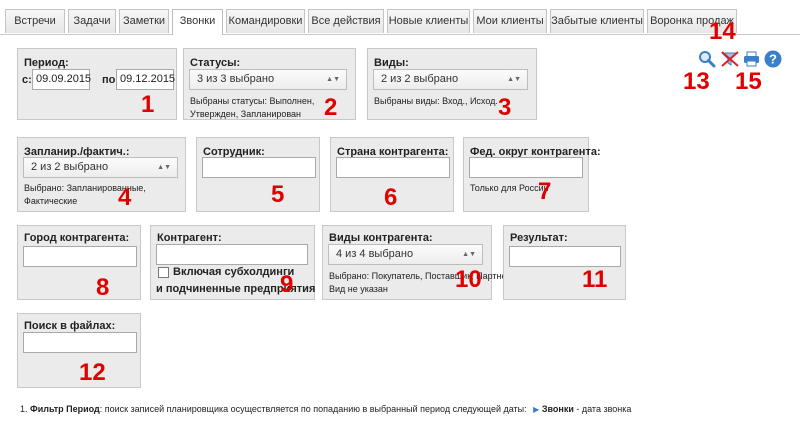 The height and width of the screenshot is (445, 800). What do you see at coordinates (77, 238) in the screenshot?
I see `city-title: Город контрагента:` at bounding box center [77, 238].